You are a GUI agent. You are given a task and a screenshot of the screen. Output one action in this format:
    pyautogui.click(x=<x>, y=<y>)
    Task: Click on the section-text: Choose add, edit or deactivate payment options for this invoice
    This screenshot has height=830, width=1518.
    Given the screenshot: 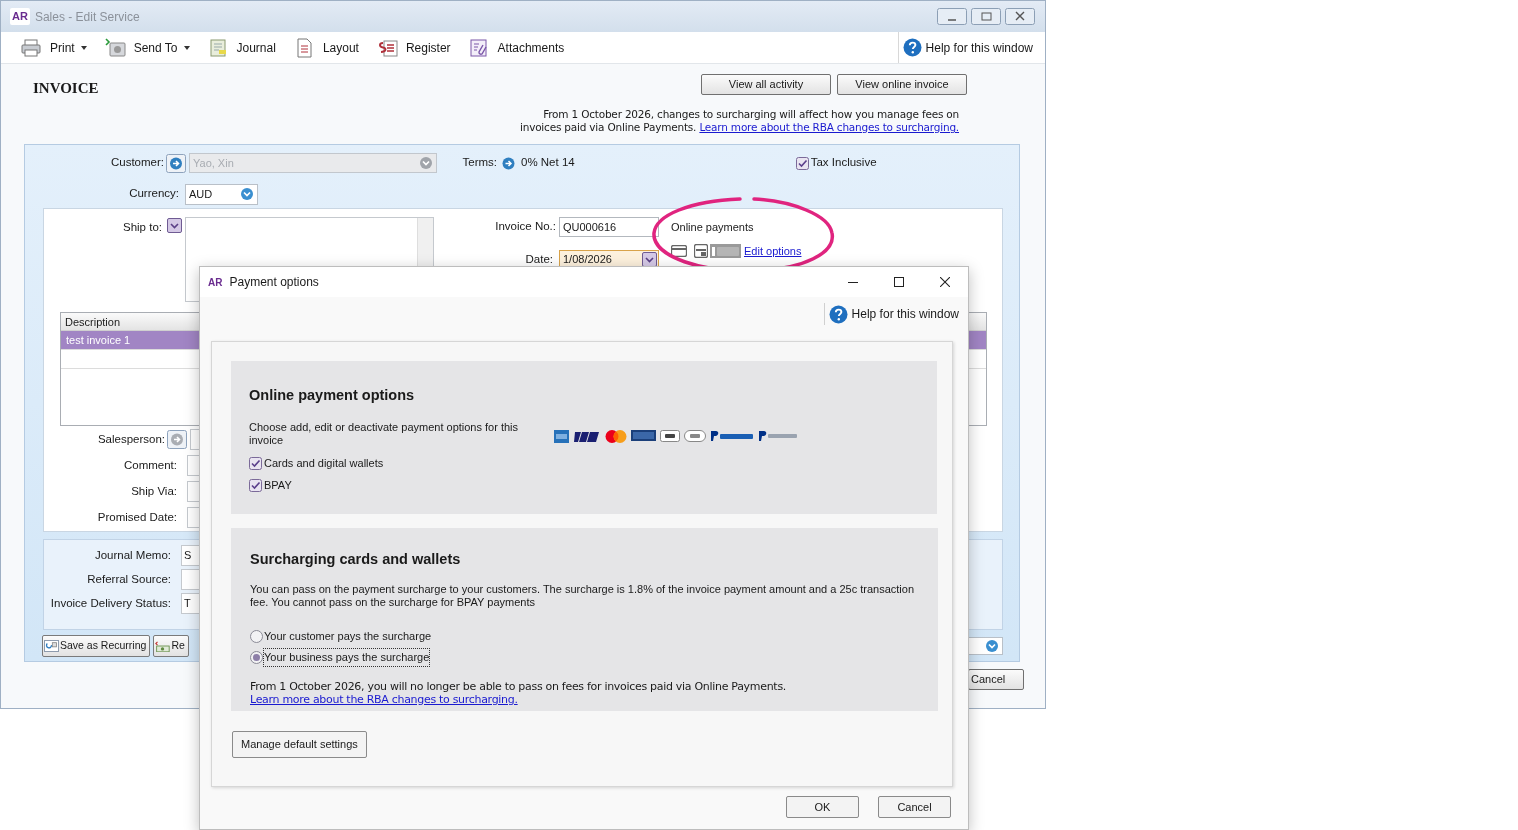 What is the action you would take?
    pyautogui.click(x=384, y=433)
    